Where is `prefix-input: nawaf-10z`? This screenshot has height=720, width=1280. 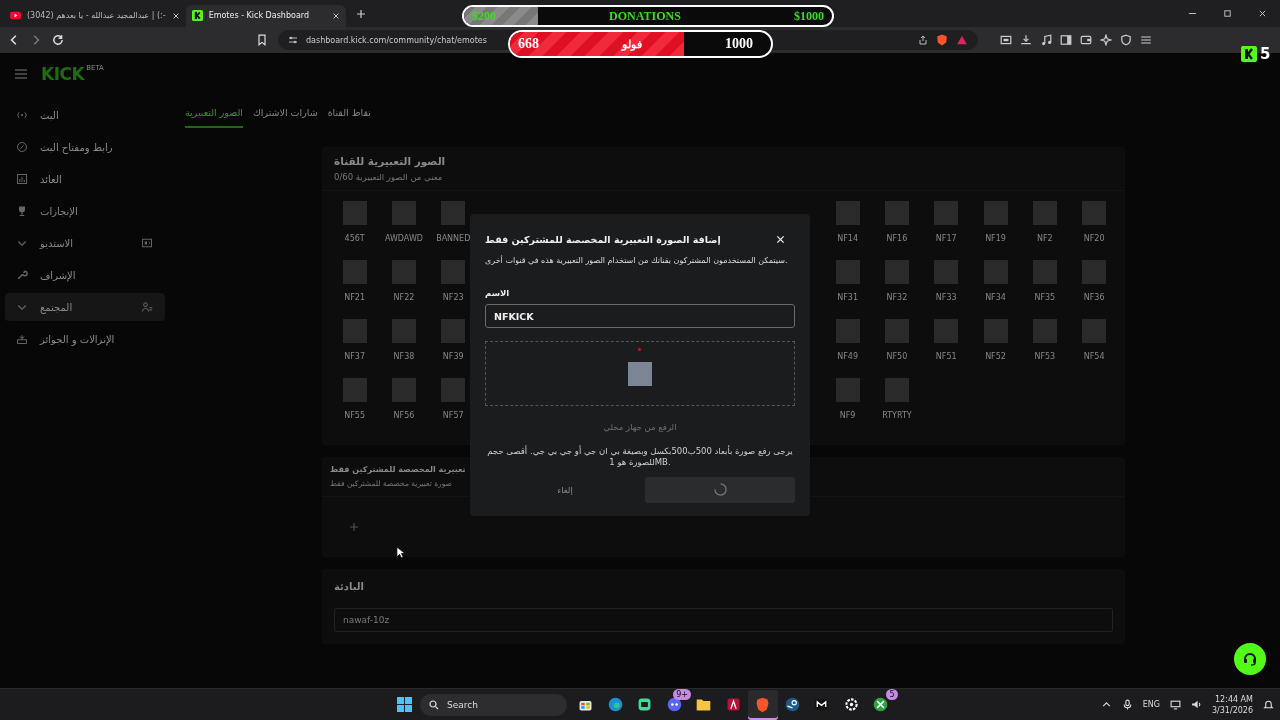
prefix-input: nawaf-10z is located at coordinates (723, 620).